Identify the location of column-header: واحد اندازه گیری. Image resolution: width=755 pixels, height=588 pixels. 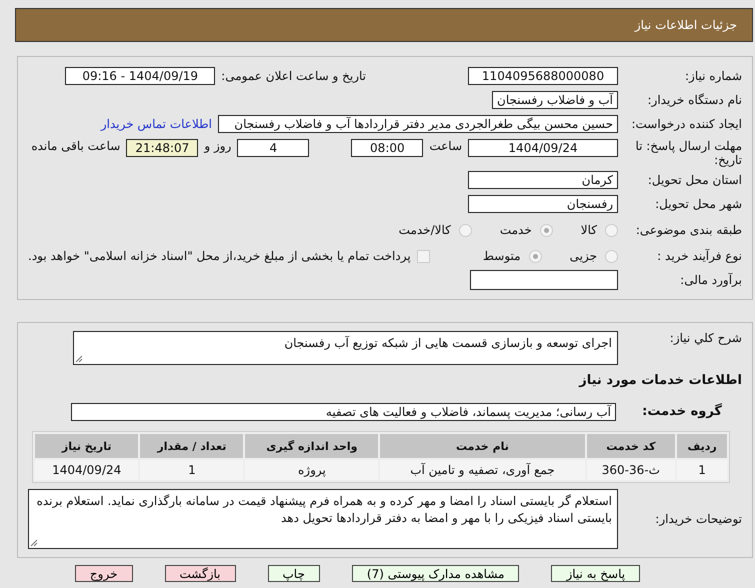
(311, 446).